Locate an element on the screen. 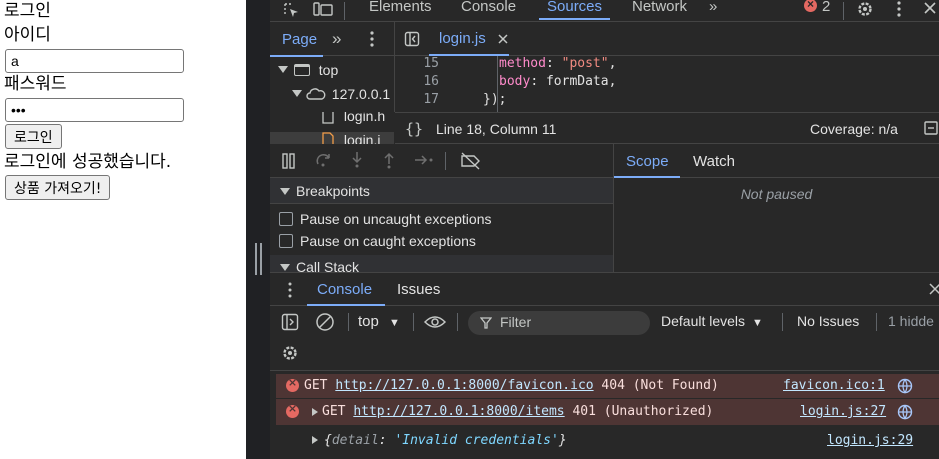 The image size is (939, 459). pause-icon is located at coordinates (289, 161).